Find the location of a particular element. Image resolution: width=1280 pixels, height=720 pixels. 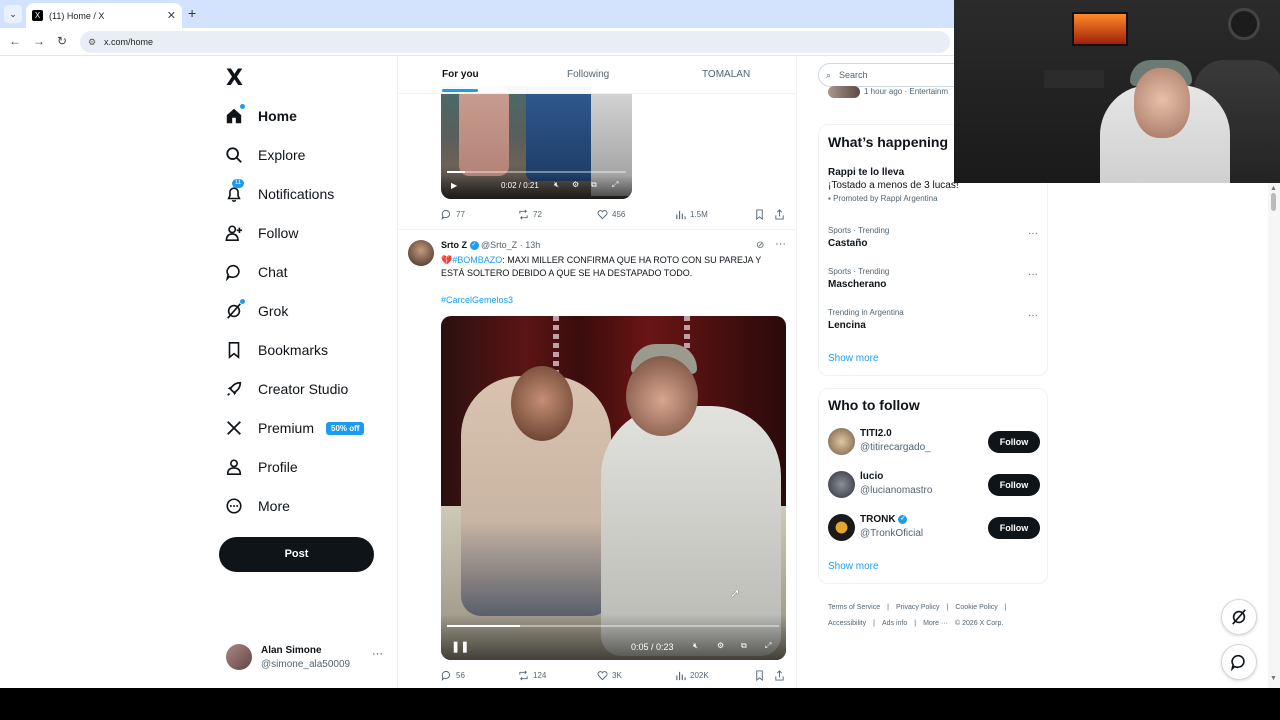

nav-item-grok: Grok is located at coordinates (256, 311).